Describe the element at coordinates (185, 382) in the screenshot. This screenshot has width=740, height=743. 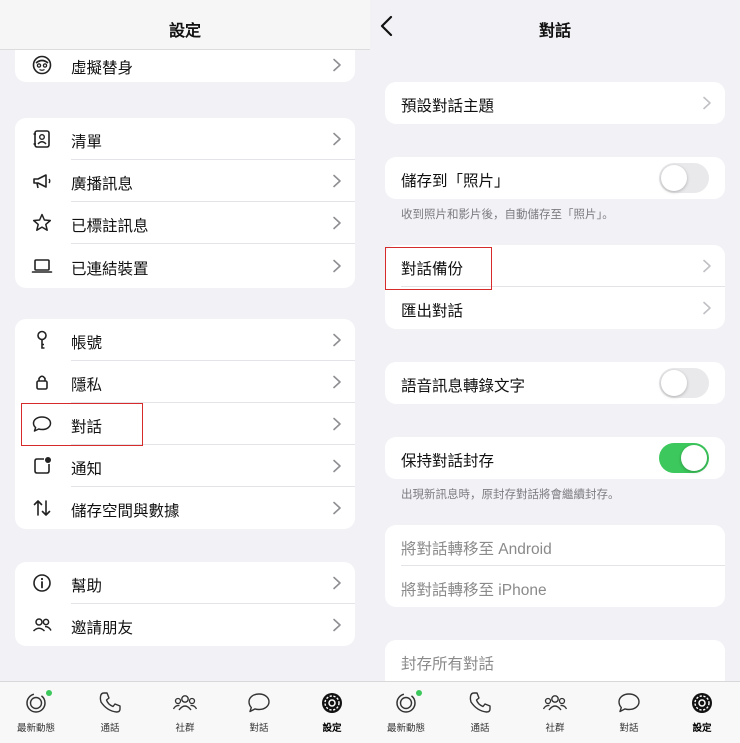
I see `settings-item-privacy: 隱私` at that location.